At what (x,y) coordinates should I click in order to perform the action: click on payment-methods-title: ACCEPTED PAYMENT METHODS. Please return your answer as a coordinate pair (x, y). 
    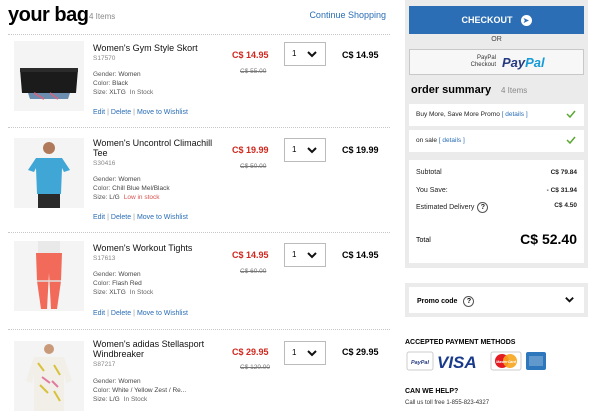
    Looking at the image, I should click on (460, 342).